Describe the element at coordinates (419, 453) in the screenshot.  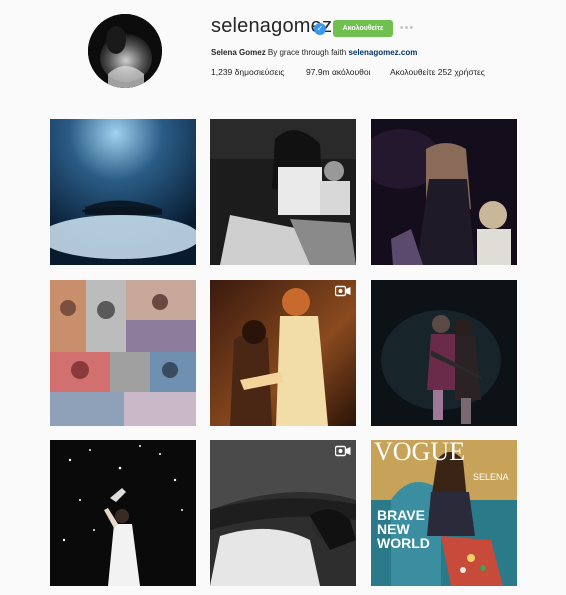
I see `magazine-masthead: VOGUE` at that location.